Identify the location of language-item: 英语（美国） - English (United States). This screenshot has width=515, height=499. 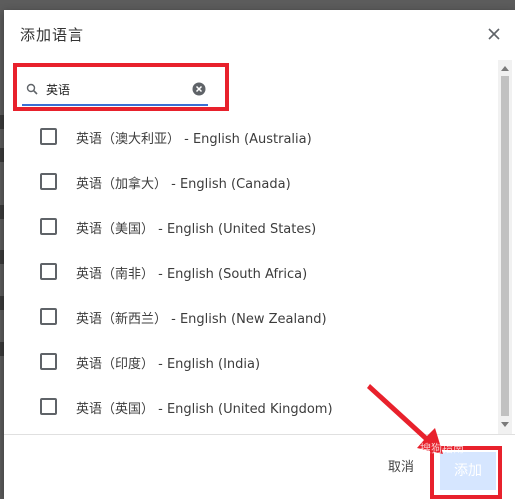
(251, 226).